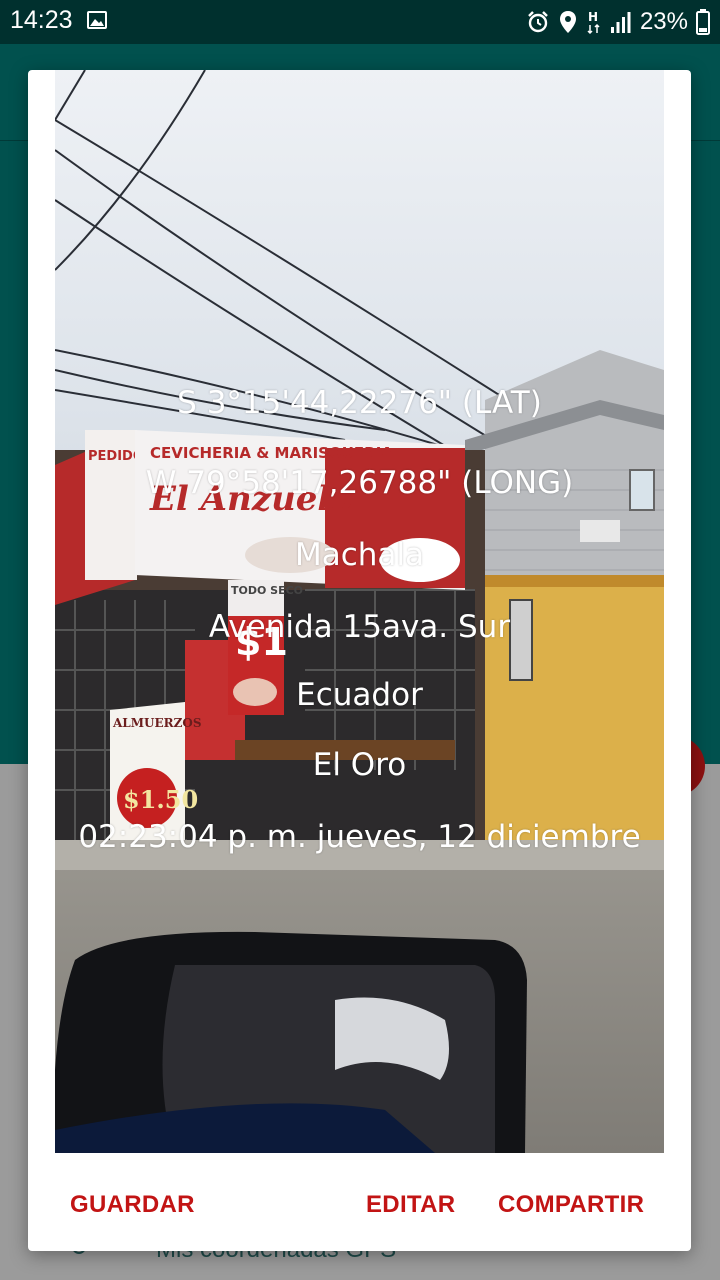  I want to click on status-bar: 14:23 H 23%, so click(360, 22).